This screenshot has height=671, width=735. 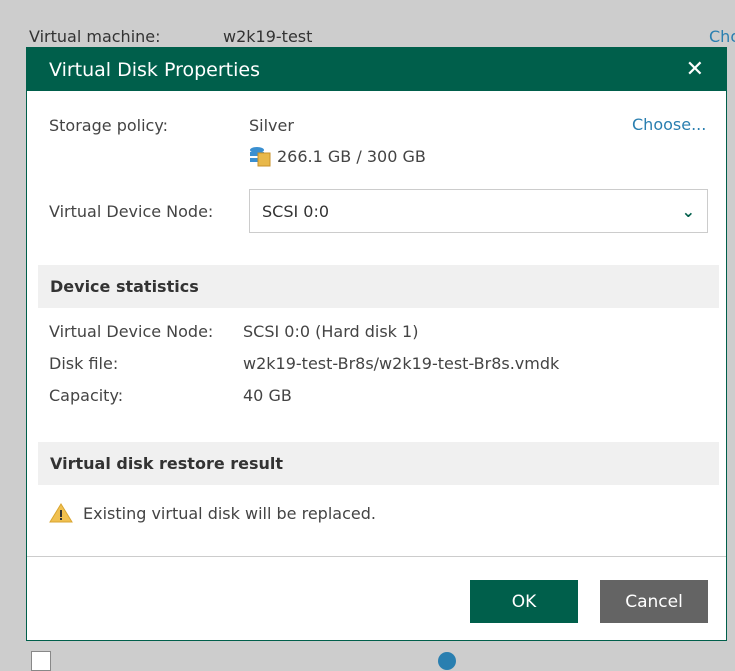 What do you see at coordinates (271, 125) in the screenshot?
I see `storage-policy-value: Silver` at bounding box center [271, 125].